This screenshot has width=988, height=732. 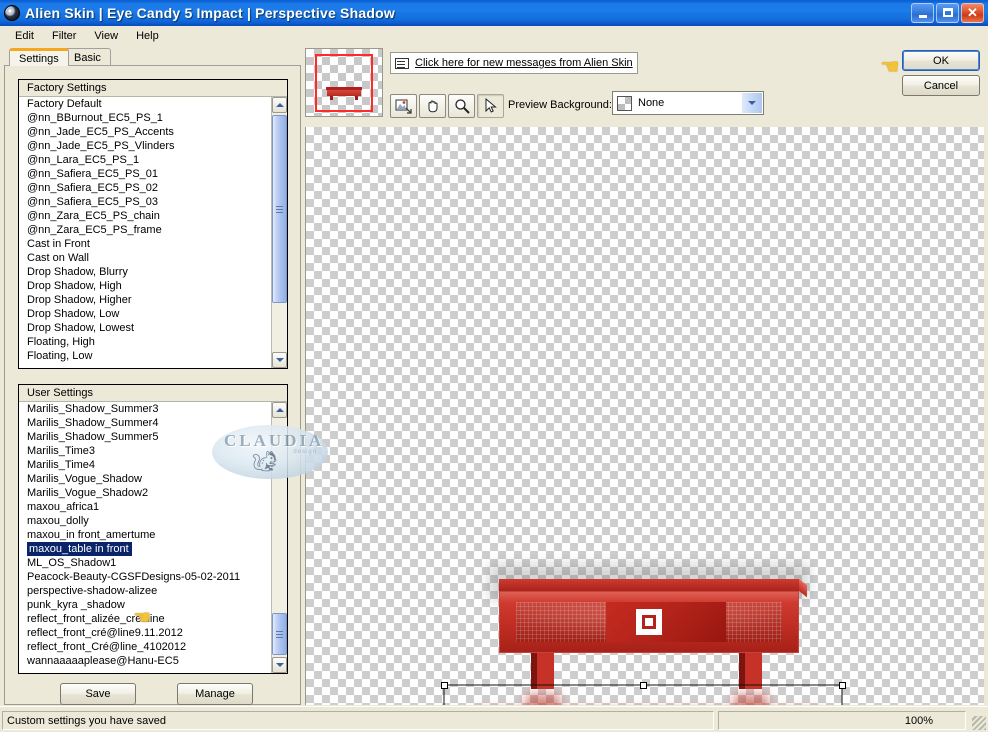 What do you see at coordinates (145, 479) in the screenshot?
I see `list-item: Marilis_Vogue_Shadow` at bounding box center [145, 479].